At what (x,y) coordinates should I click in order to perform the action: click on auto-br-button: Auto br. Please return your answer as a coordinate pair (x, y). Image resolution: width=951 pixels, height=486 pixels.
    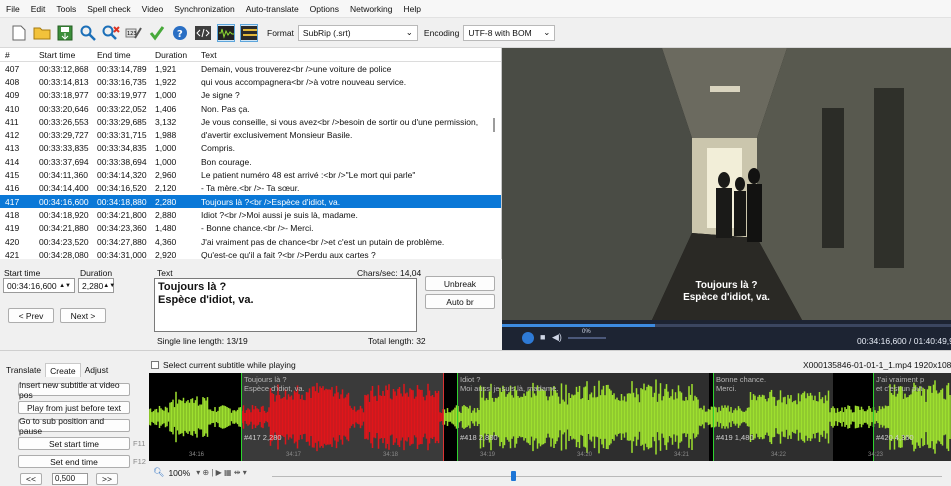
    Looking at the image, I should click on (460, 301).